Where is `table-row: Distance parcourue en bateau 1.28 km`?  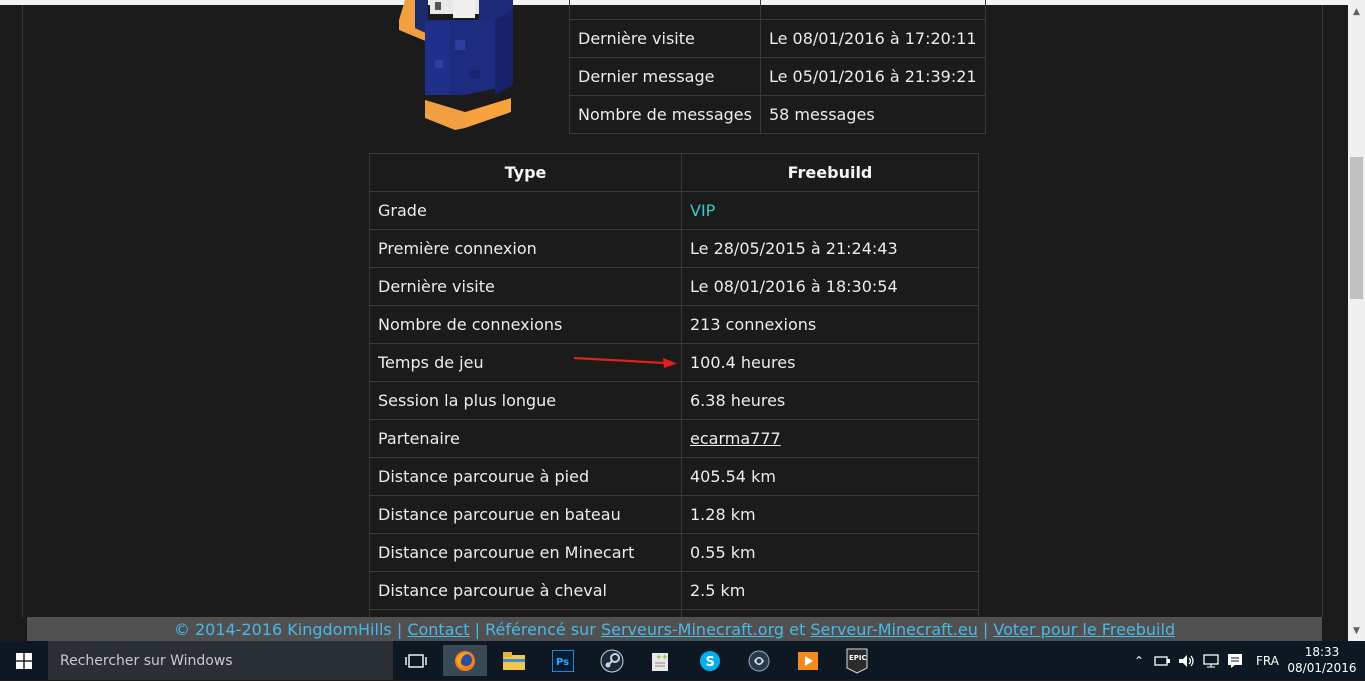
table-row: Distance parcourue en bateau 1.28 km is located at coordinates (674, 514).